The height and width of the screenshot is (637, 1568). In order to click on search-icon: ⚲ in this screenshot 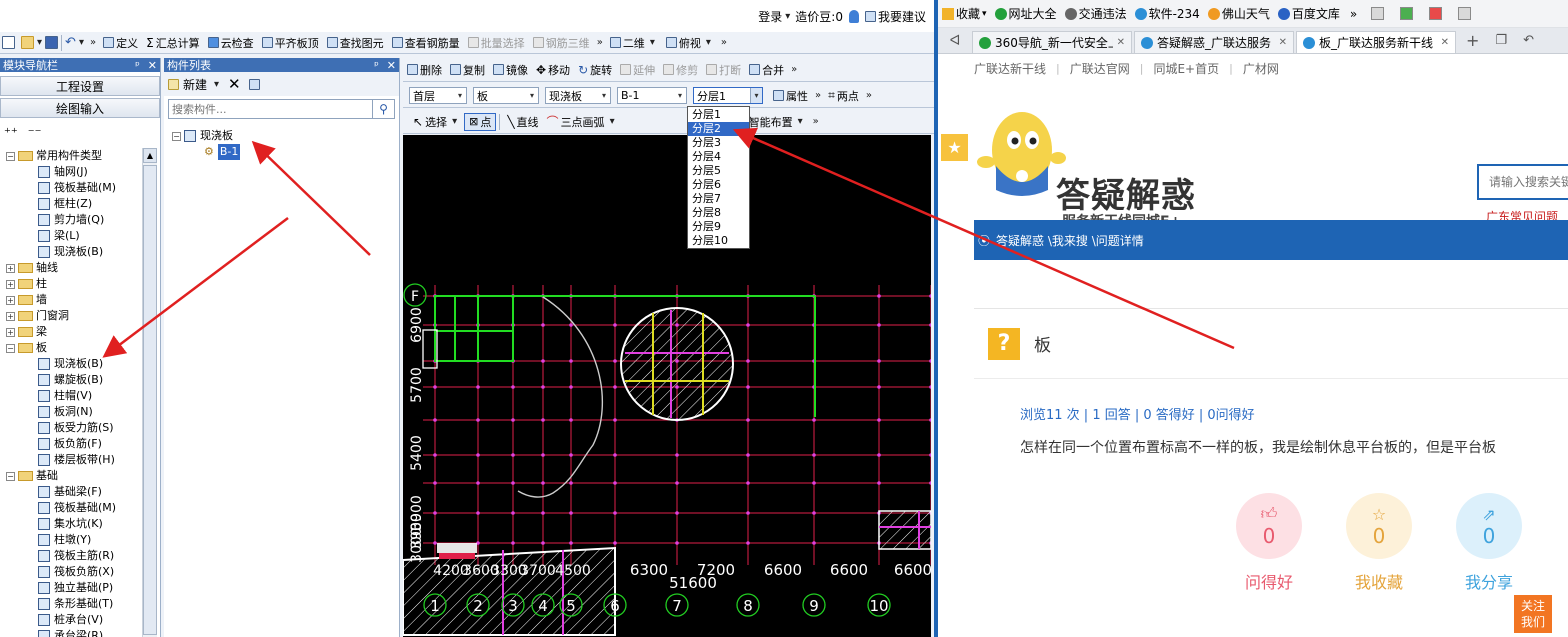, I will do `click(384, 109)`.